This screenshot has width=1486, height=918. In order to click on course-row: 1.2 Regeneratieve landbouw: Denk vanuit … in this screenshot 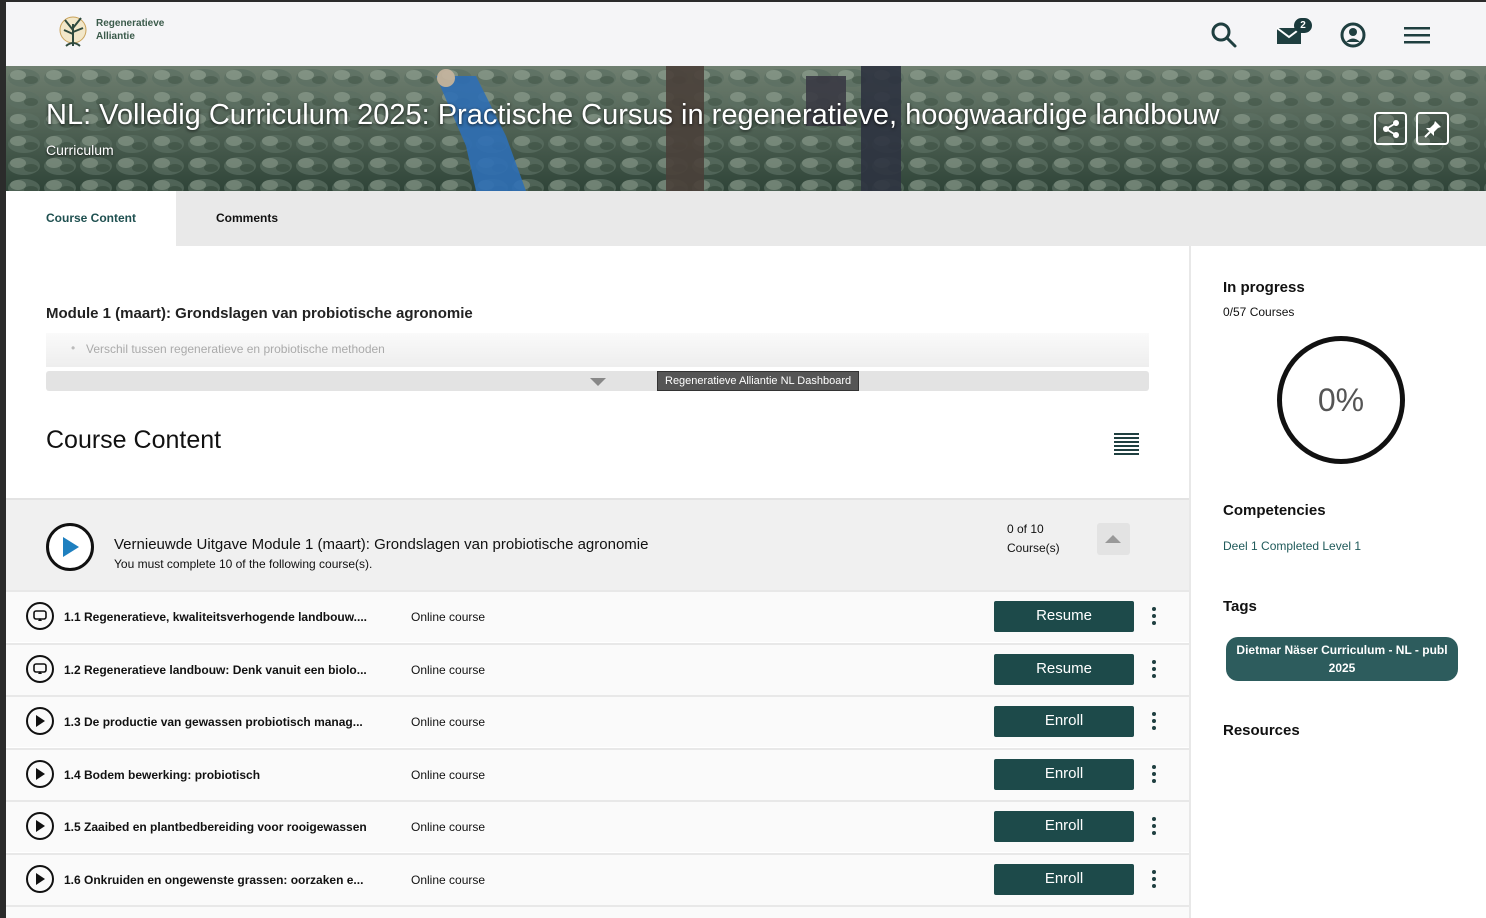, I will do `click(597, 669)`.